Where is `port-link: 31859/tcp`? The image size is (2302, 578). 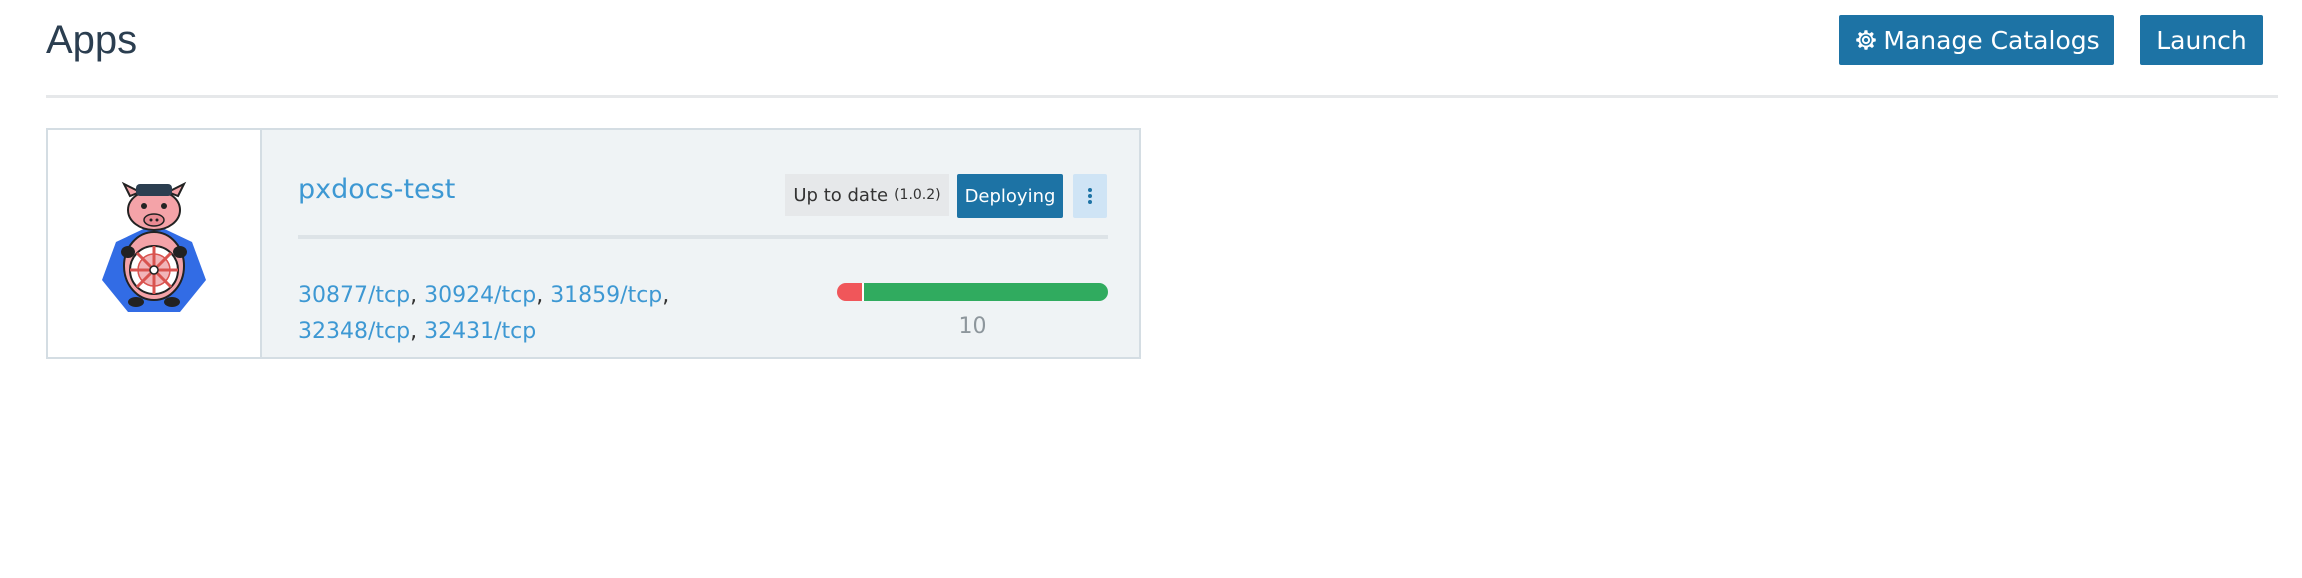 port-link: 31859/tcp is located at coordinates (606, 295).